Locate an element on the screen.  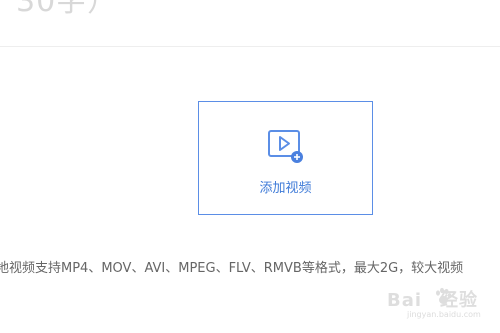
add-video-button: 添加视频 is located at coordinates (285, 158).